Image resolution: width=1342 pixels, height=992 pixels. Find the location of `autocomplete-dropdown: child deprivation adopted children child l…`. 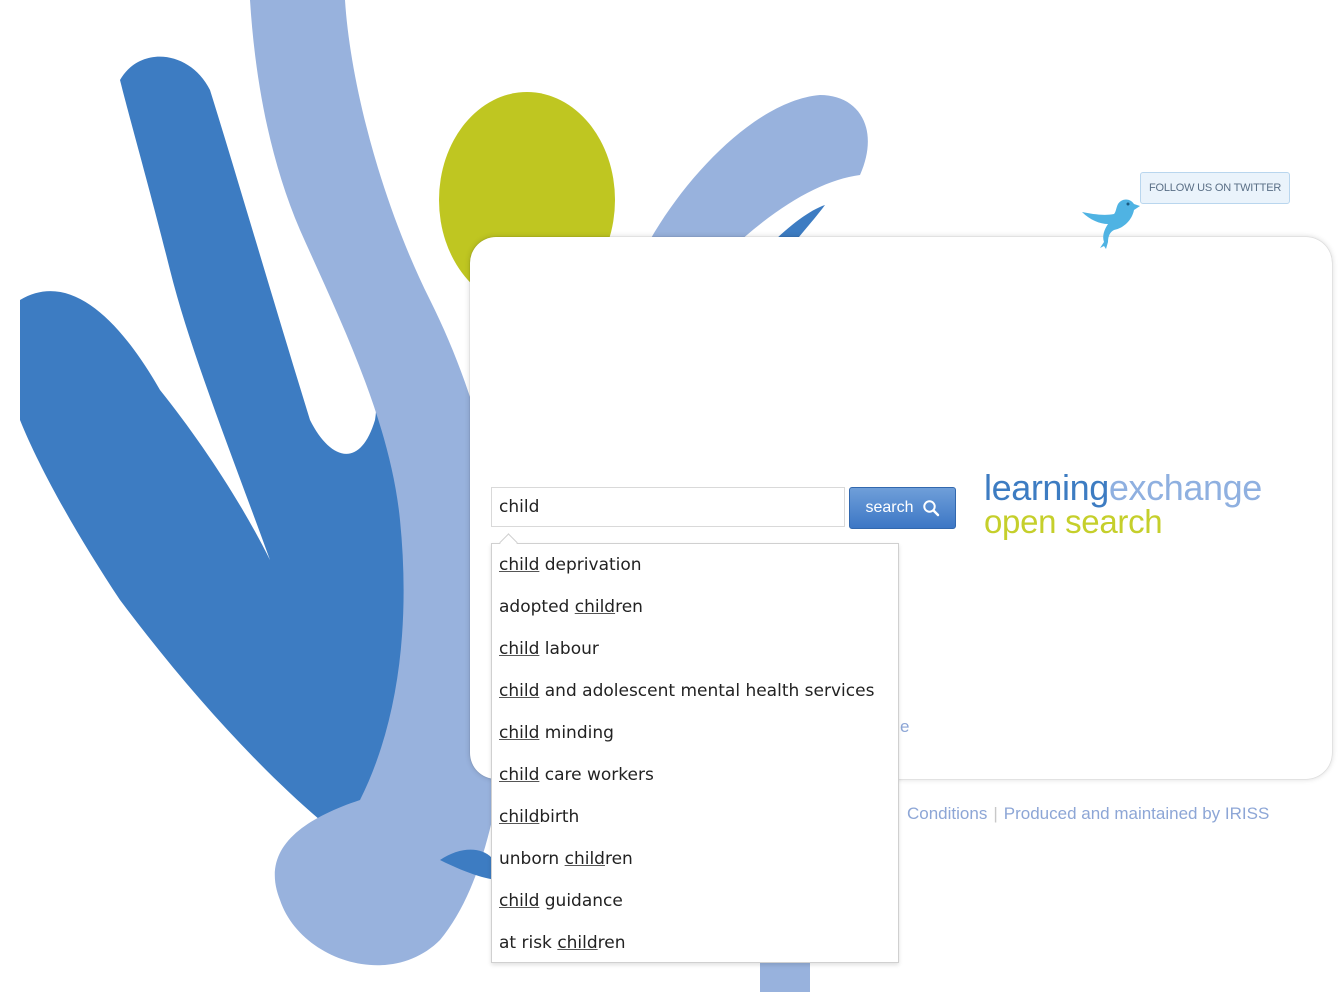

autocomplete-dropdown: child deprivation adopted children child l… is located at coordinates (695, 748).